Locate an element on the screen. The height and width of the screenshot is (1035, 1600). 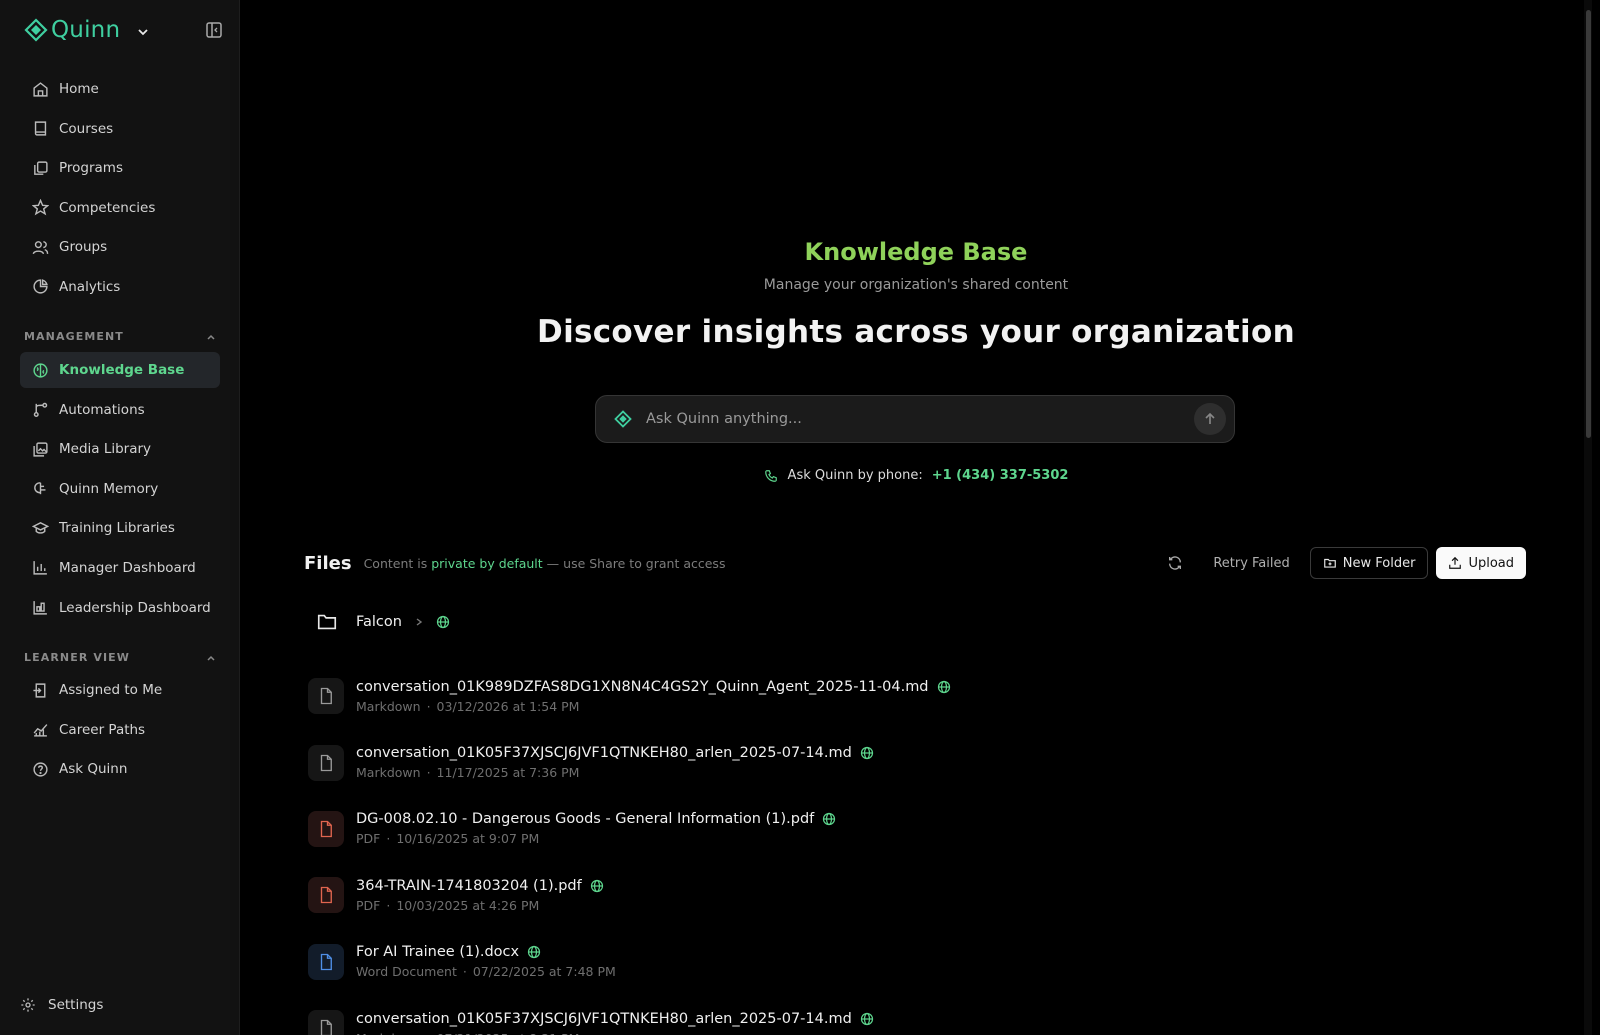
brand-name: Quinn is located at coordinates (86, 30).